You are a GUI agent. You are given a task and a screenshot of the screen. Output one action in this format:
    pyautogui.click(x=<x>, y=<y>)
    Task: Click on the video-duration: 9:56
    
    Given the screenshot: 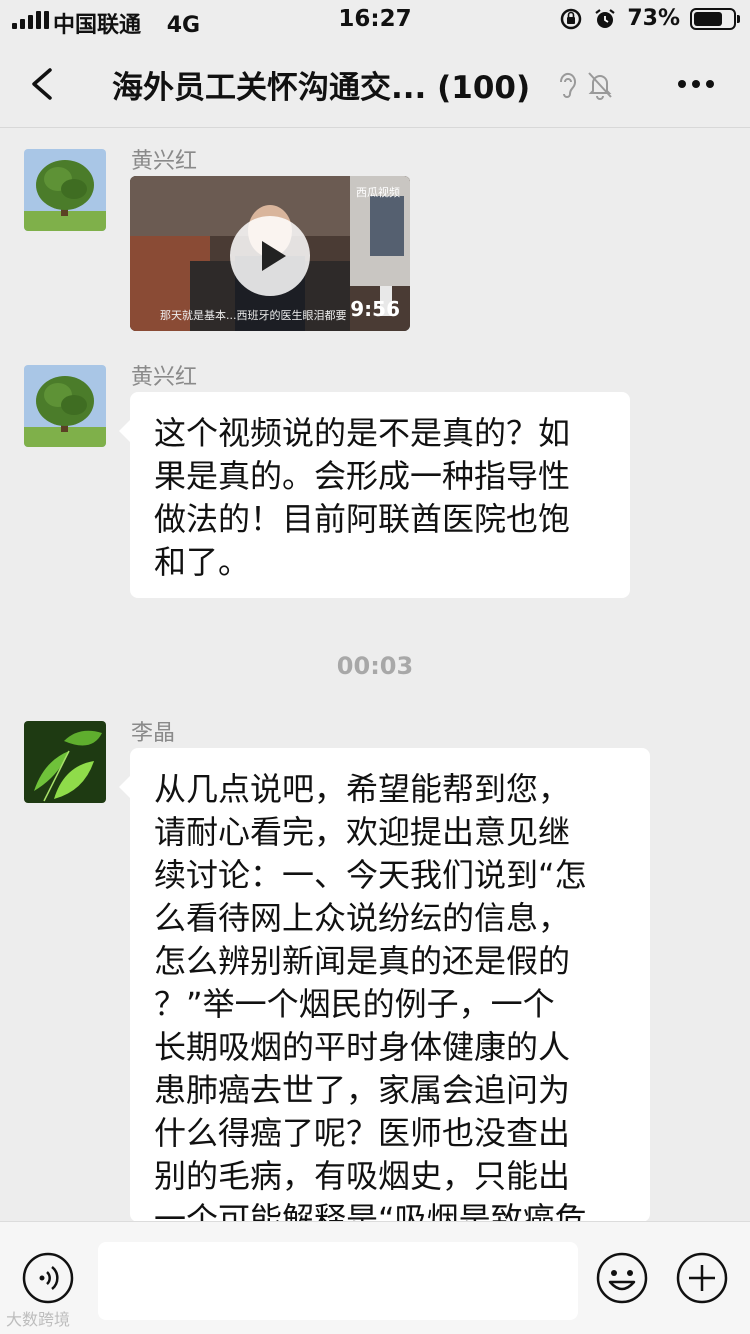 What is the action you would take?
    pyautogui.click(x=375, y=309)
    